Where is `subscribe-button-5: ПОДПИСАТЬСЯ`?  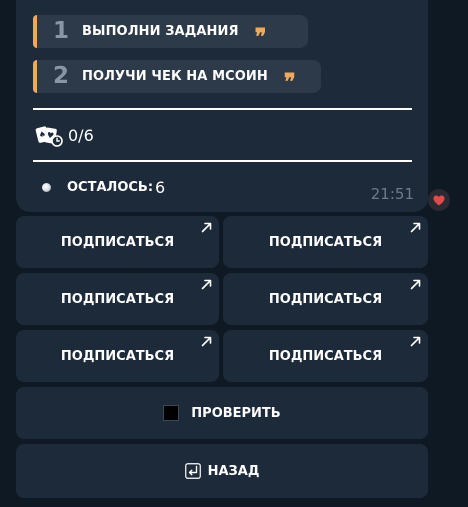
subscribe-button-5: ПОДПИСАТЬСЯ is located at coordinates (117, 356).